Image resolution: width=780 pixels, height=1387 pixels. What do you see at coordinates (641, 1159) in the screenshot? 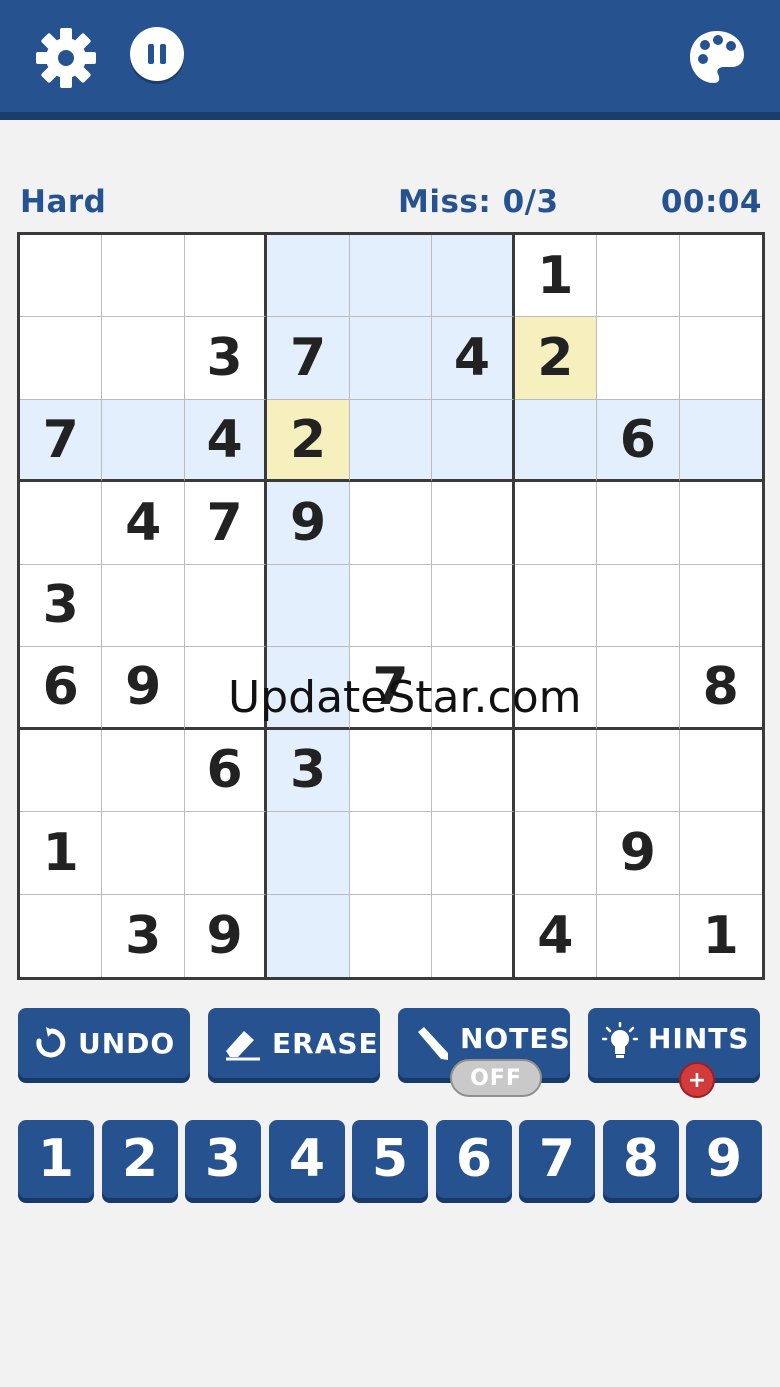
I see `number-button-8: 8` at bounding box center [641, 1159].